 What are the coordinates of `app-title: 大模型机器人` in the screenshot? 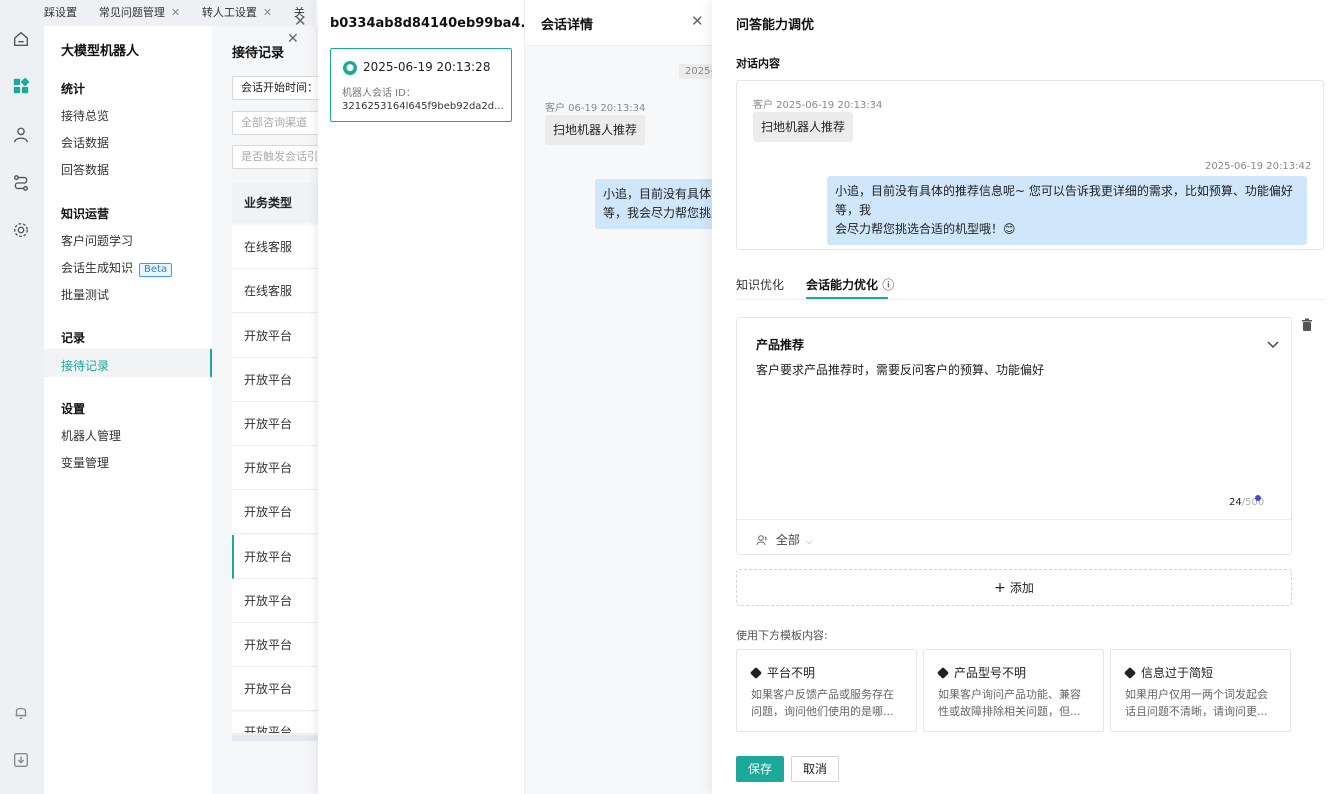 It's located at (100, 51).